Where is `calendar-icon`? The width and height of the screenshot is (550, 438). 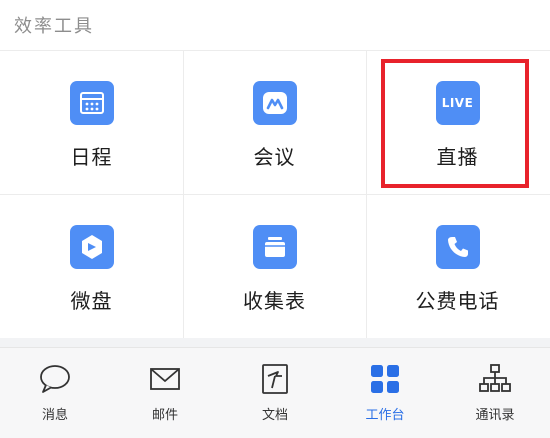
calendar-icon is located at coordinates (91, 103).